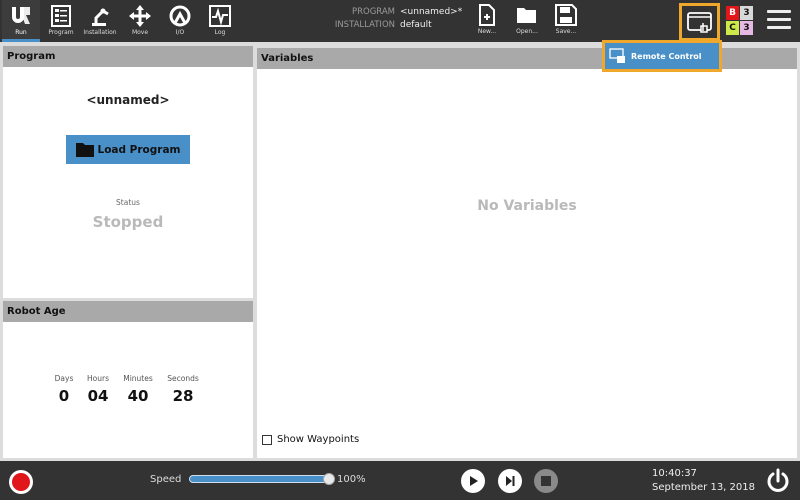  I want to click on nav-program-label: Program, so click(61, 32).